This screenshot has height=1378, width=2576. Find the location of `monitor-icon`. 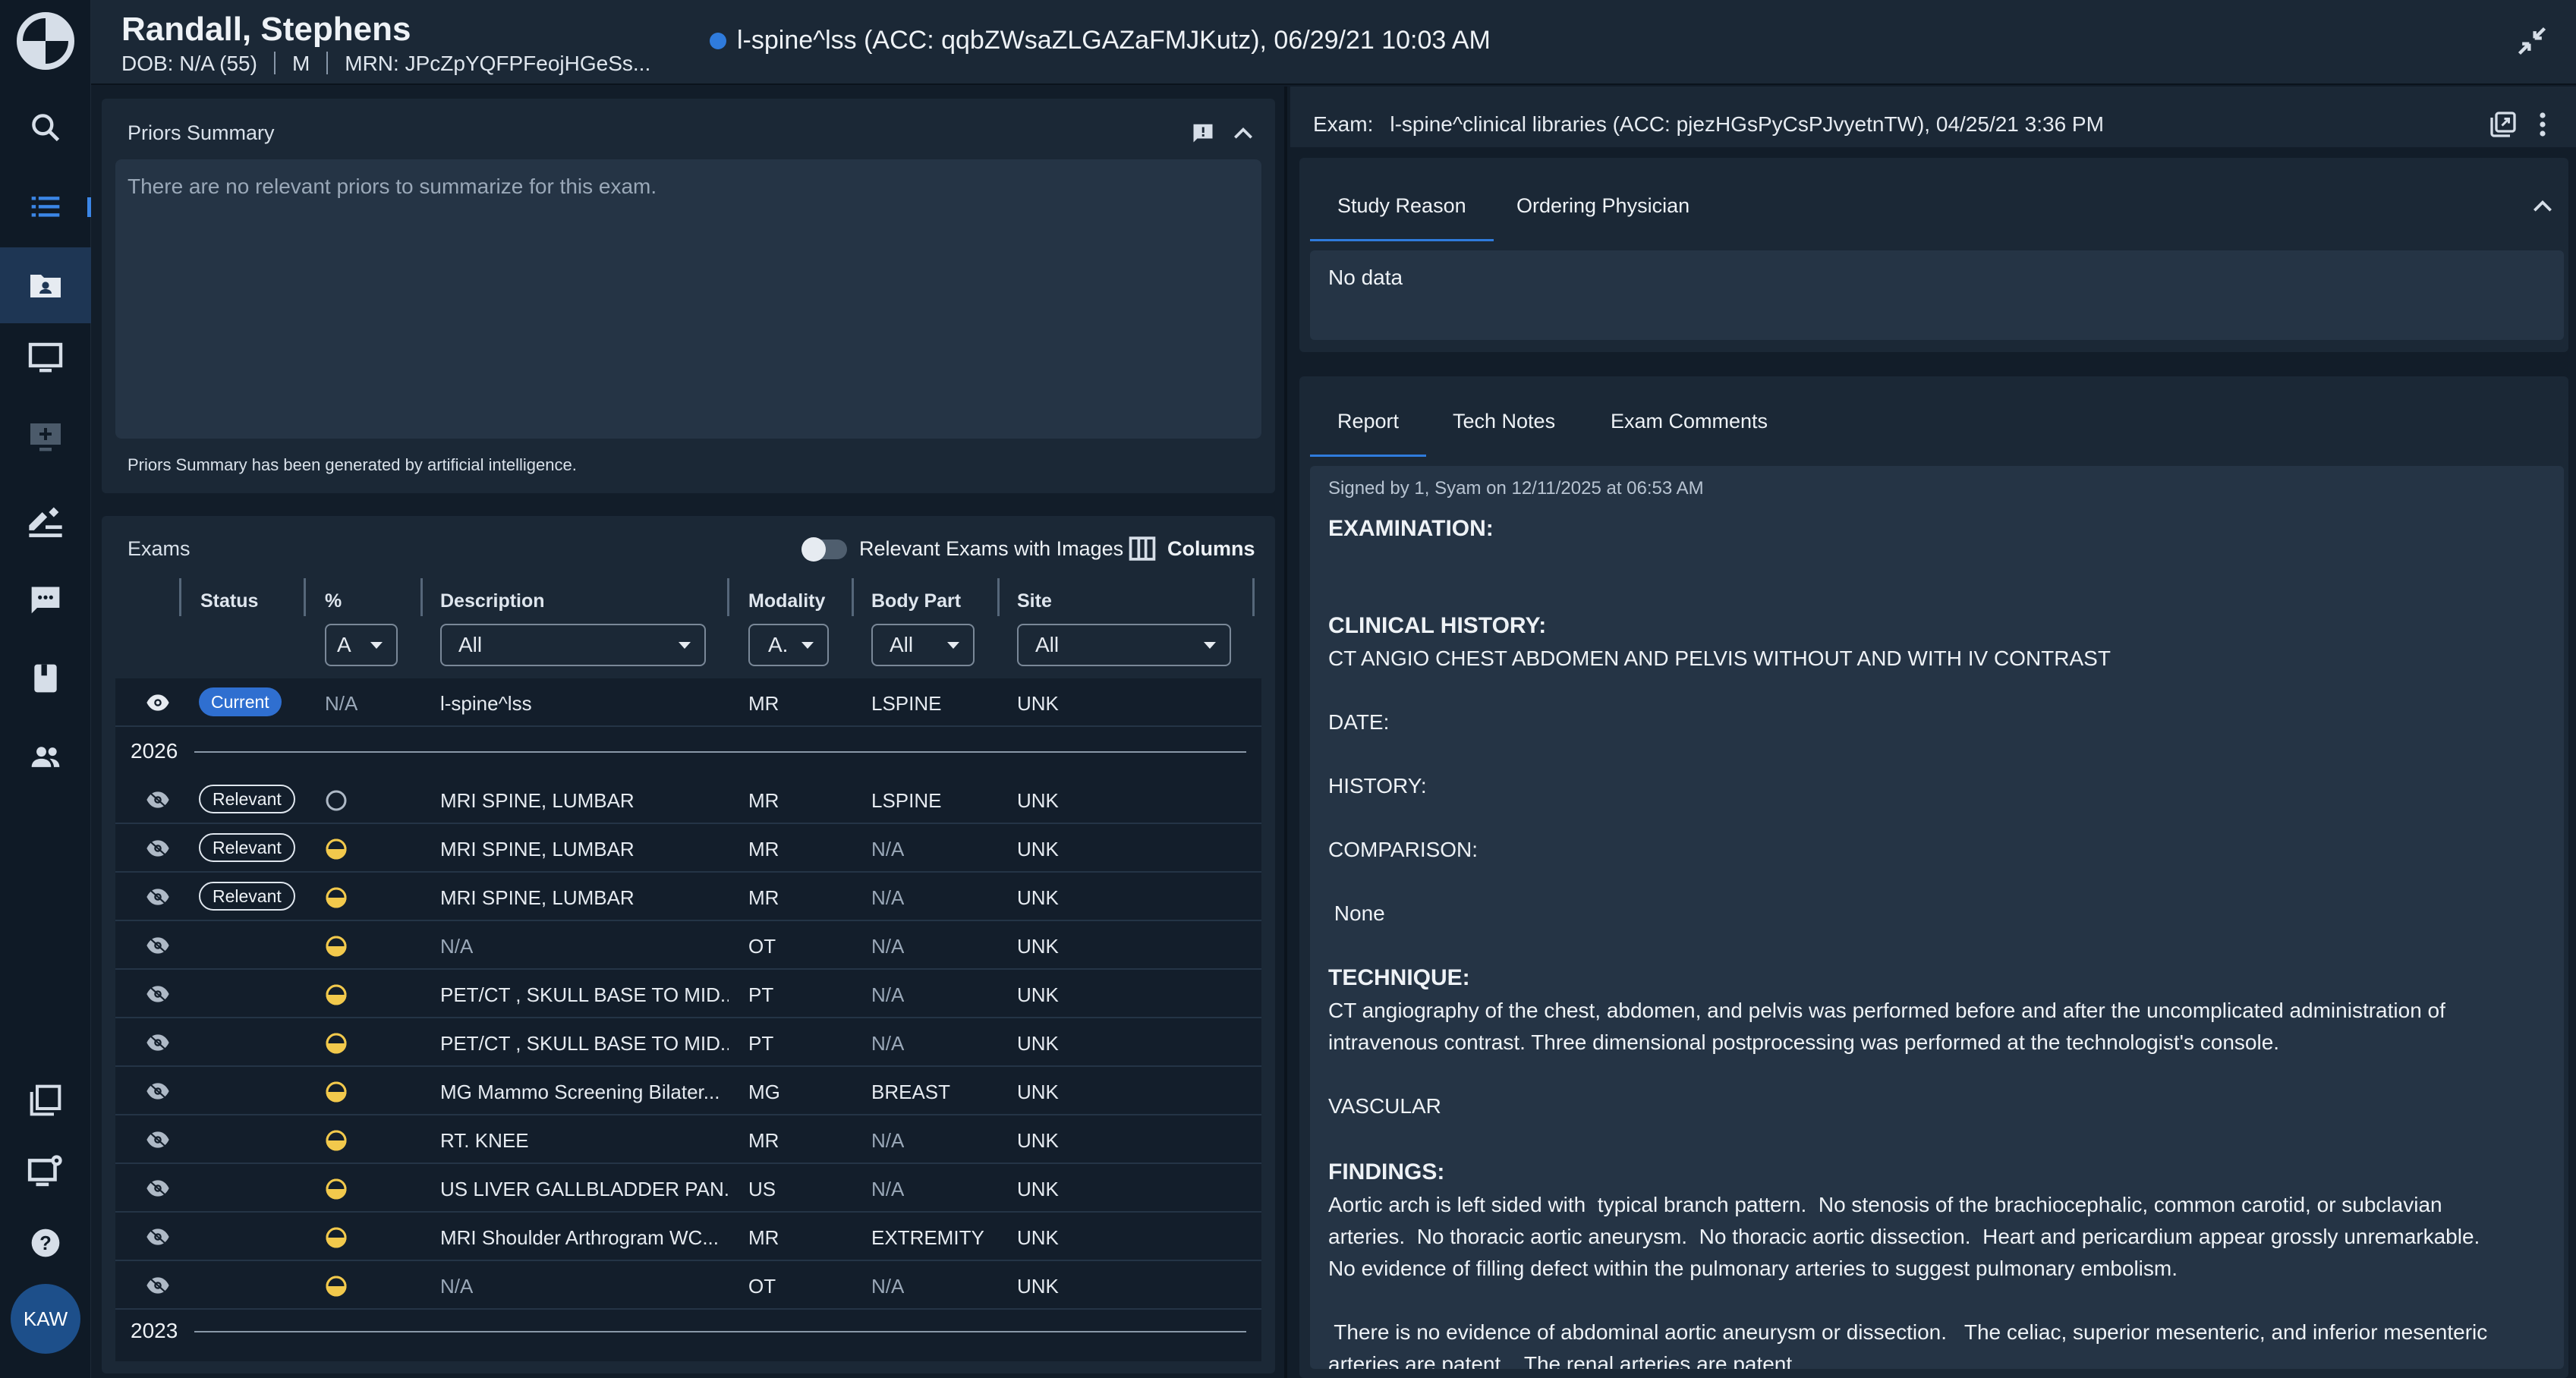

monitor-icon is located at coordinates (45, 358).